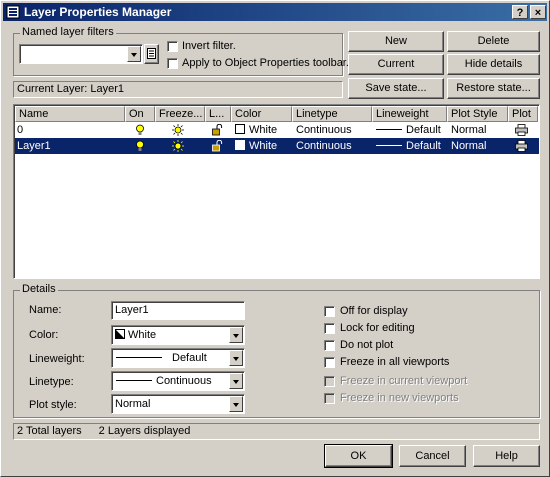 This screenshot has height=477, width=550. What do you see at coordinates (209, 46) in the screenshot?
I see `invert-filter-label: Invert filter.` at bounding box center [209, 46].